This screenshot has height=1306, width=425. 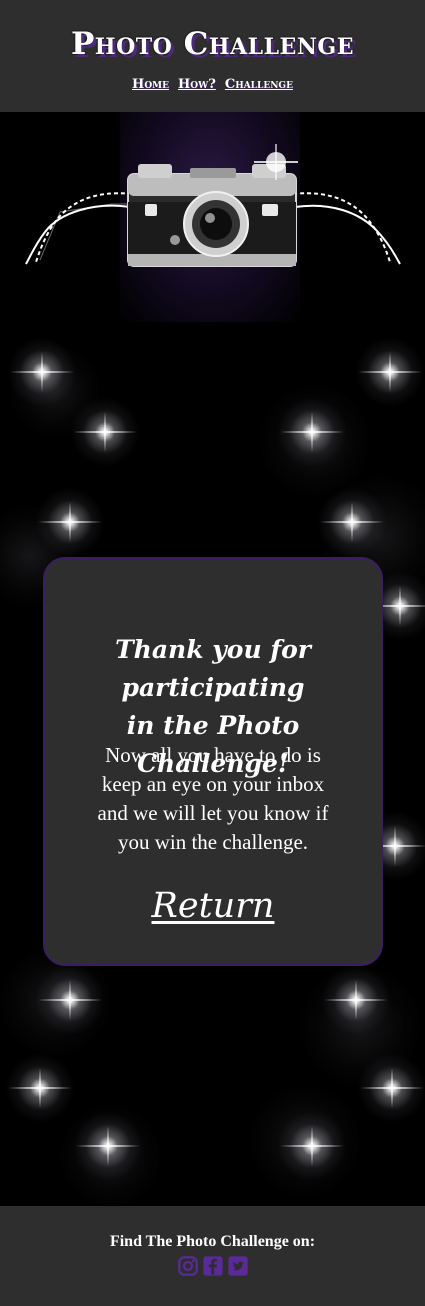 What do you see at coordinates (197, 84) in the screenshot?
I see `nav-how-link: How?` at bounding box center [197, 84].